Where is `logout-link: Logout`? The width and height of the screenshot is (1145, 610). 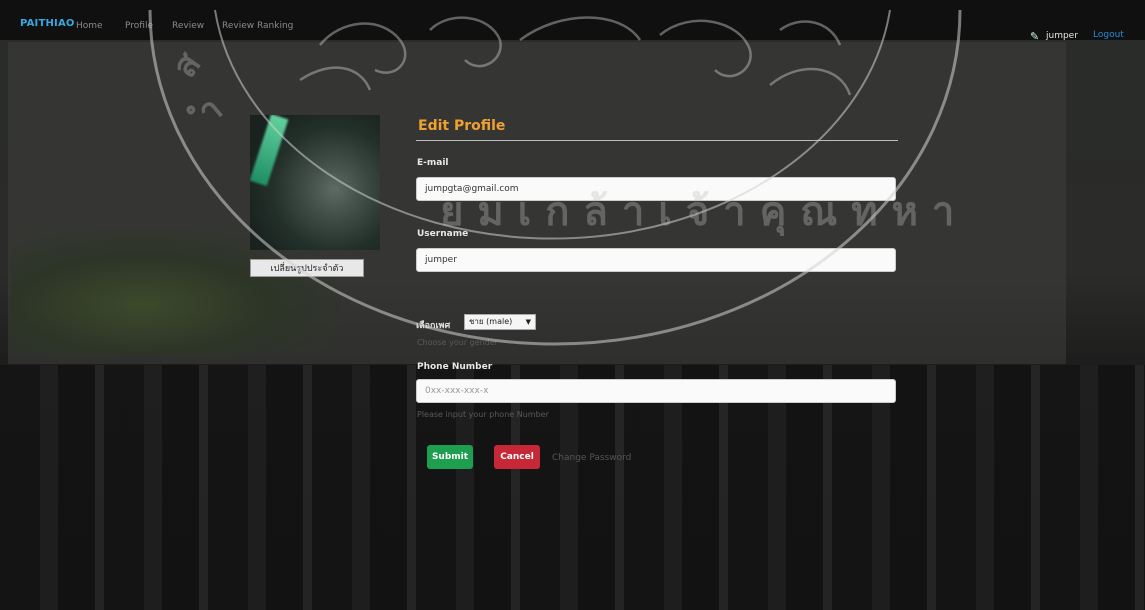 logout-link: Logout is located at coordinates (1108, 35).